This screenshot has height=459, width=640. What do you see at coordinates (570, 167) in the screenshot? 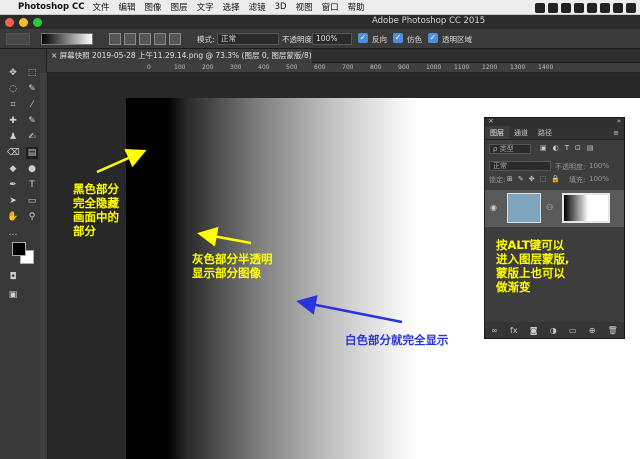
I see `opacity-label: 不透明度:` at bounding box center [570, 167].